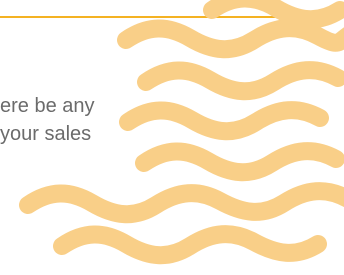  Describe the element at coordinates (46, 134) in the screenshot. I see `body-text-line: your sales` at that location.